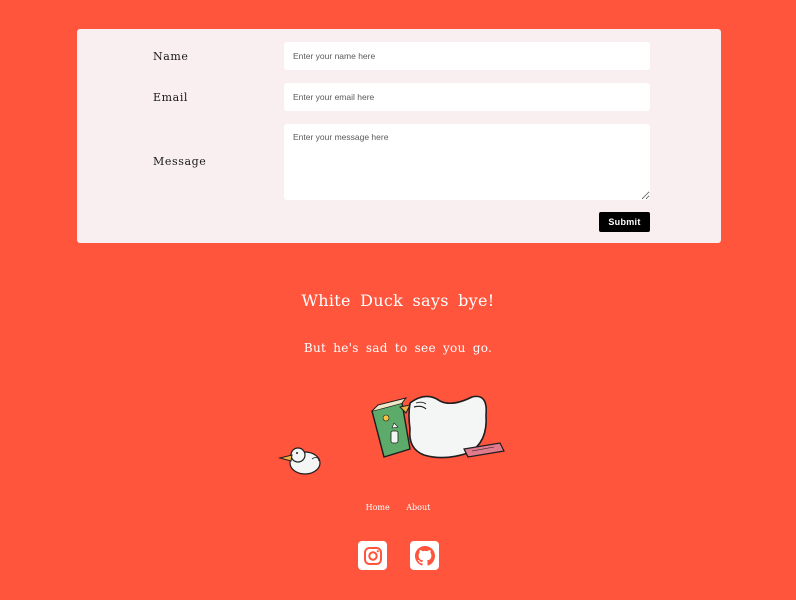 The image size is (796, 600). I want to click on submit-button: Submit, so click(624, 222).